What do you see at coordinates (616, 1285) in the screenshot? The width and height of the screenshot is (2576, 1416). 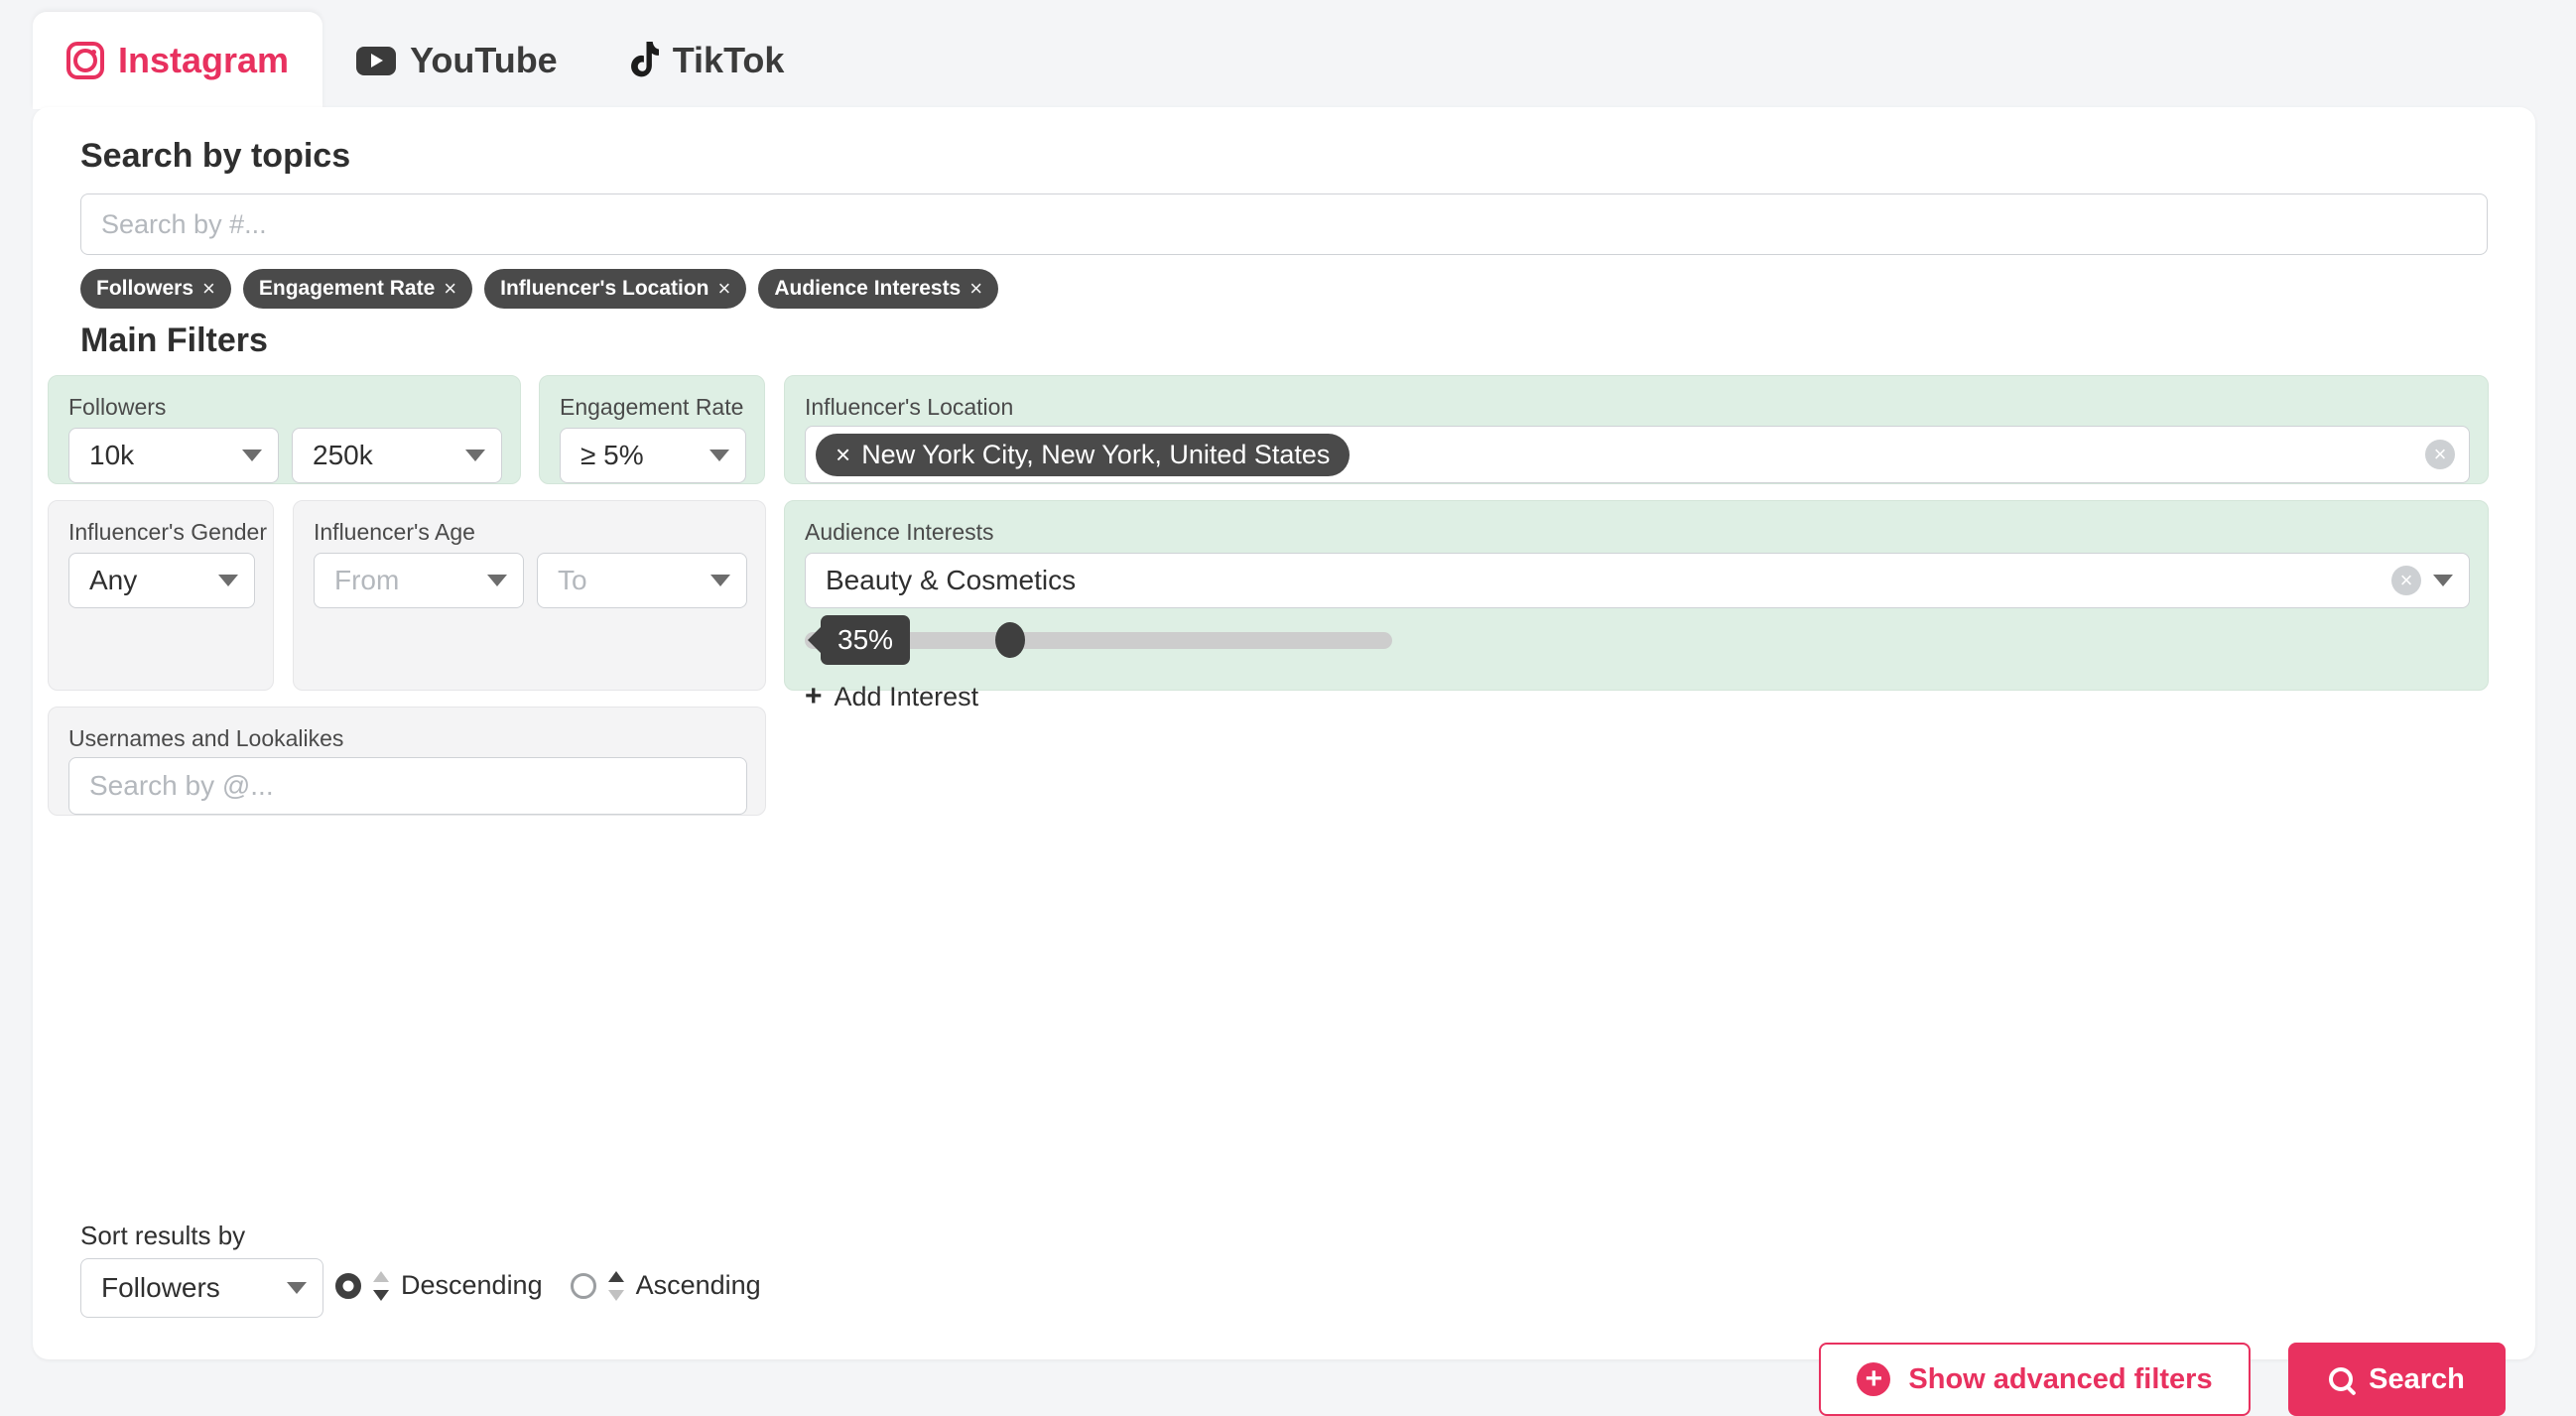 I see `sort-ascending-icon` at bounding box center [616, 1285].